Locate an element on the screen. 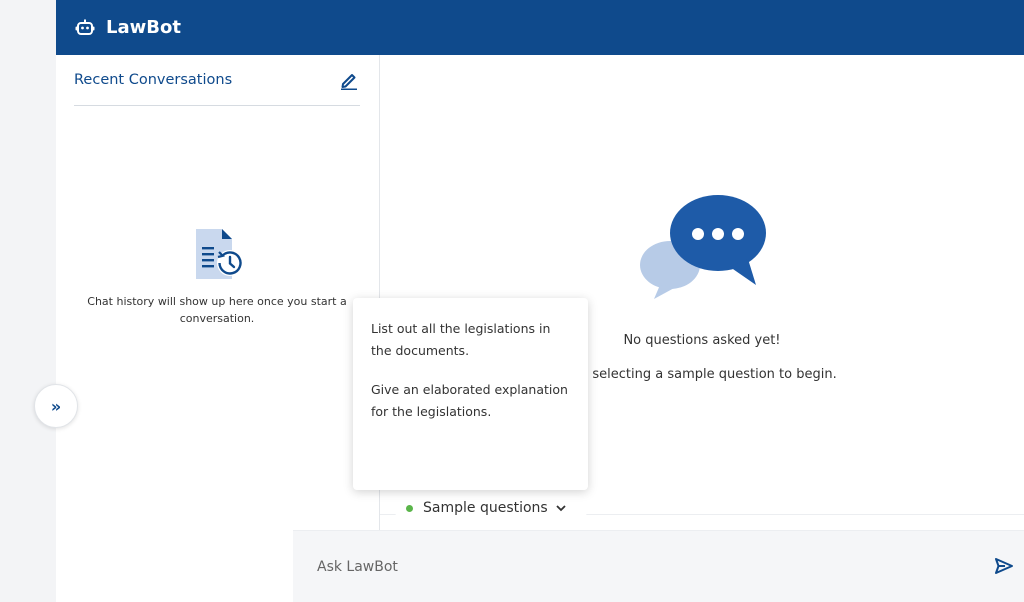 The height and width of the screenshot is (602, 1024). sample-questions-label: Sample questions is located at coordinates (485, 508).